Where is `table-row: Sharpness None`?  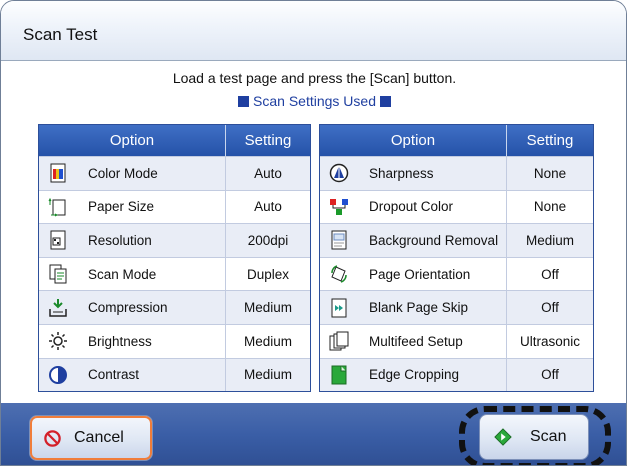
table-row: Sharpness None is located at coordinates (456, 173).